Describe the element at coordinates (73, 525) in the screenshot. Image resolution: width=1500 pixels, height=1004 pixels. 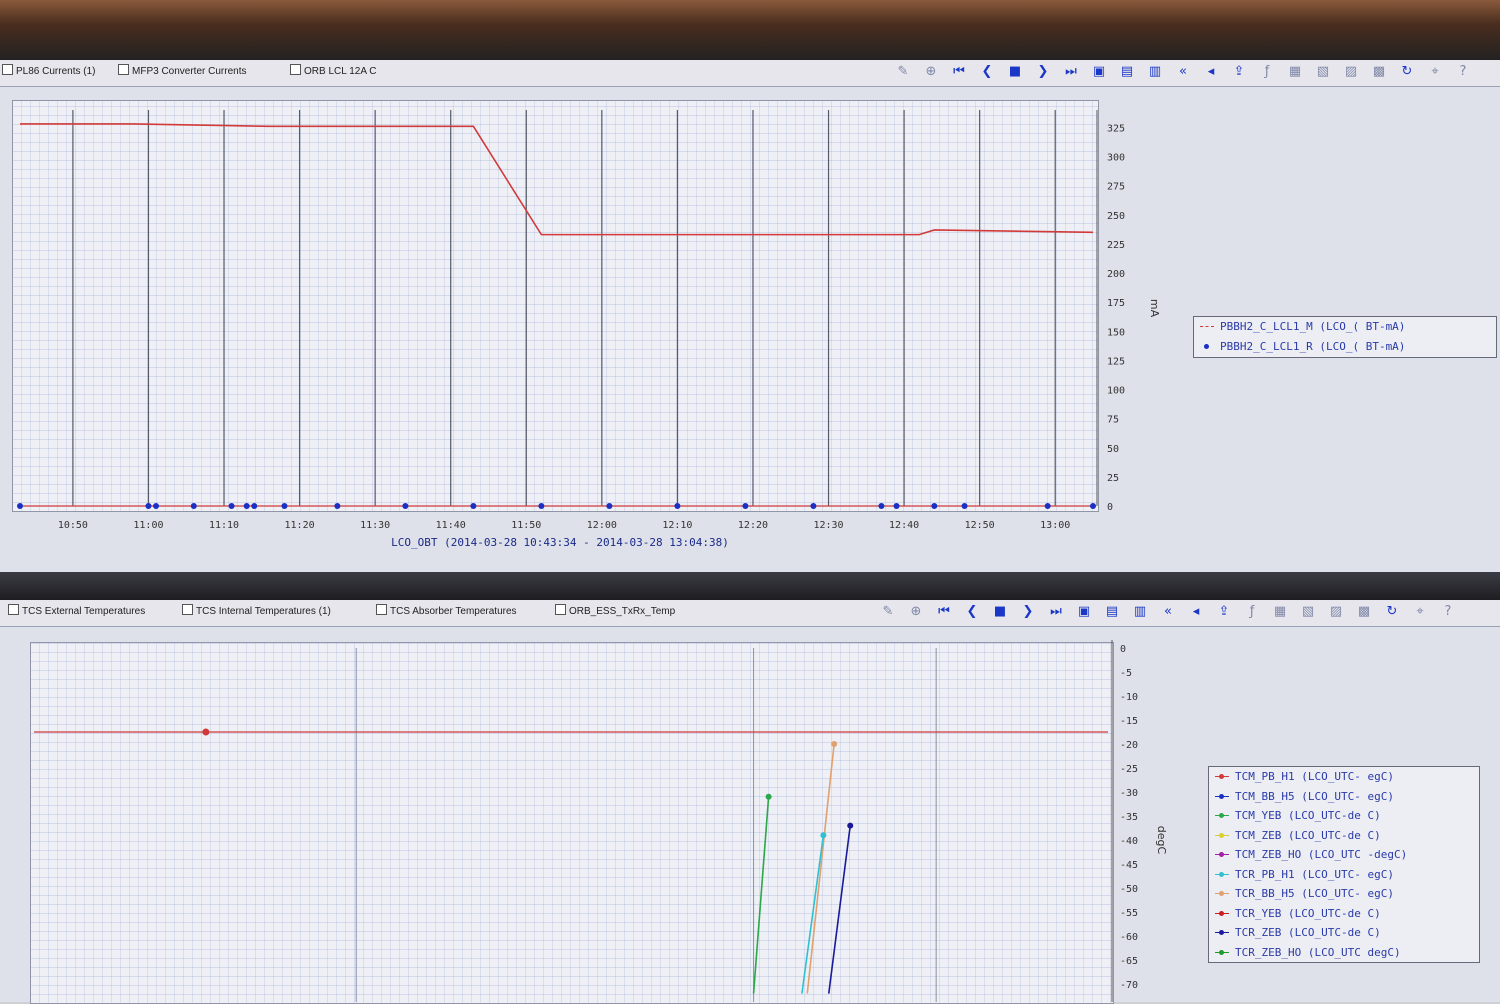
I see `x-tick-label: 10:50` at that location.